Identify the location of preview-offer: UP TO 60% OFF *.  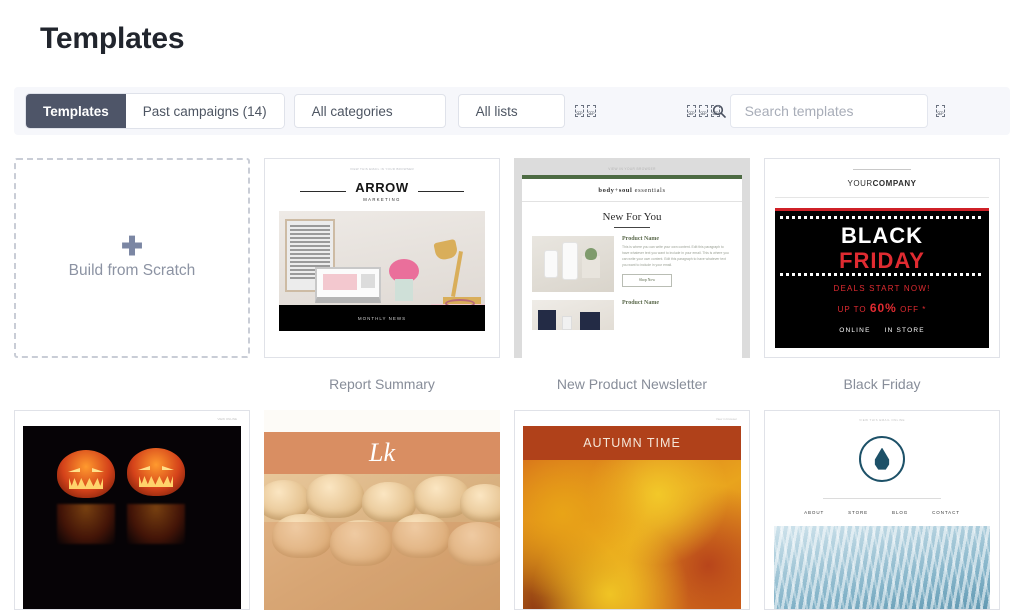
(882, 304).